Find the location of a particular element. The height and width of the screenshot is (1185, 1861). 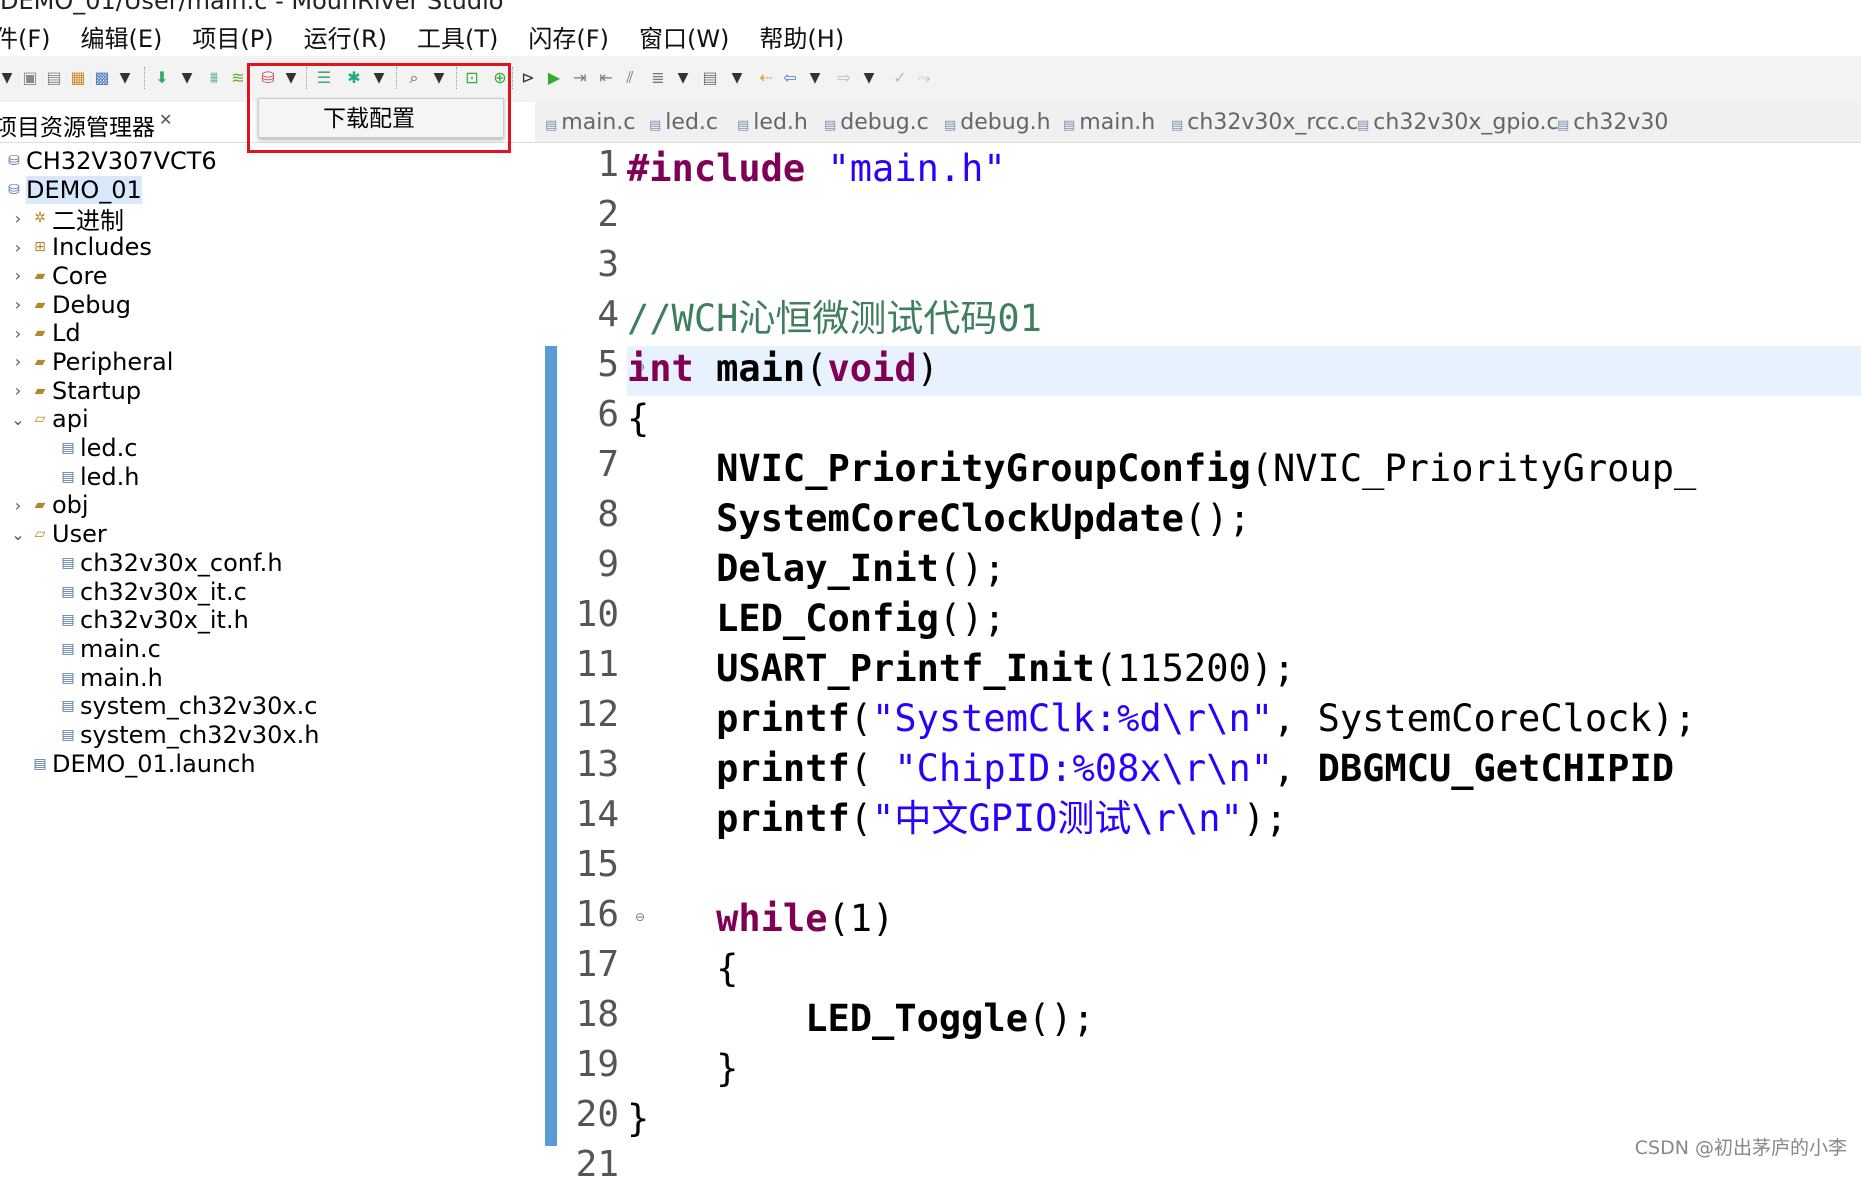

editor-tab: ▤ led.c is located at coordinates (683, 122).